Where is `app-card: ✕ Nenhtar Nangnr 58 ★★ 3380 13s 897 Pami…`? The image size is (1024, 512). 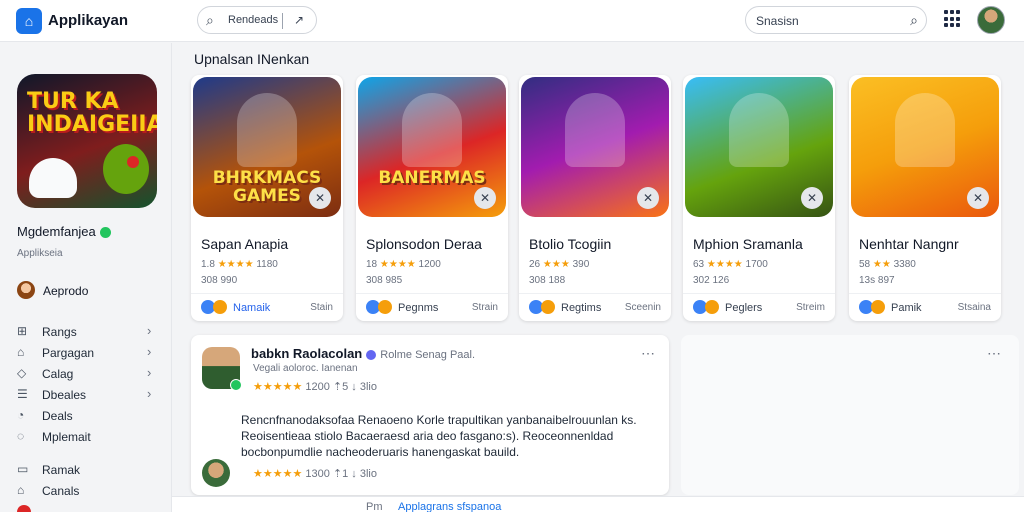 app-card: ✕ Nenhtar Nangnr 58 ★★ 3380 13s 897 Pami… is located at coordinates (925, 198).